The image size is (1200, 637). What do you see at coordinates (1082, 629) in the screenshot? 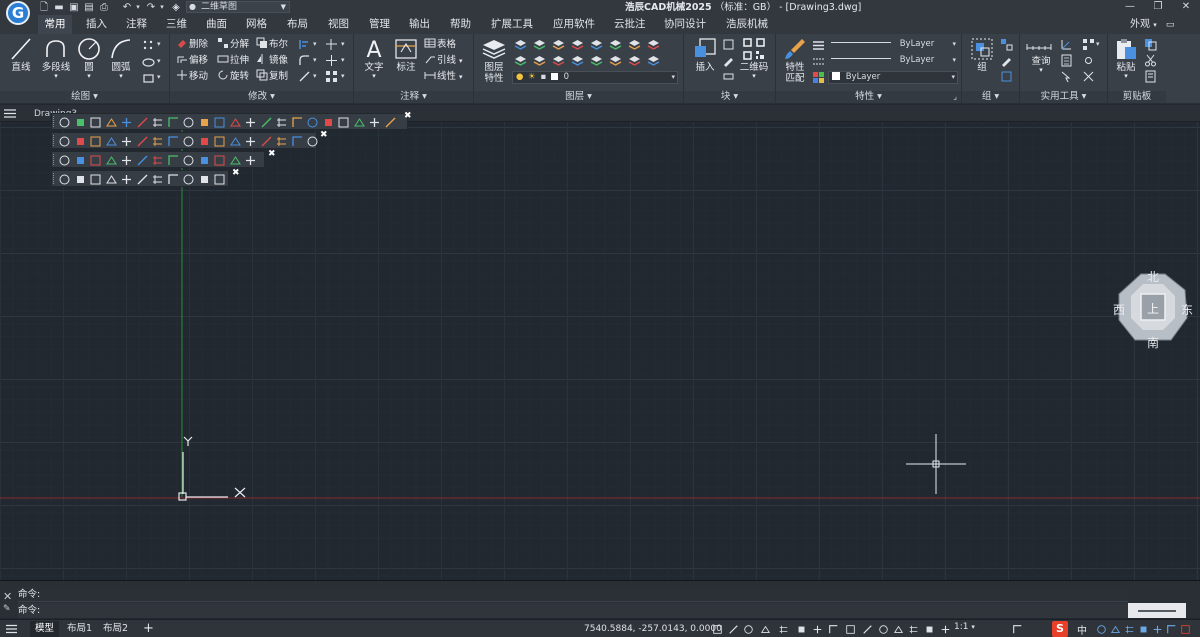
I see `ime-language: 中` at bounding box center [1082, 629].